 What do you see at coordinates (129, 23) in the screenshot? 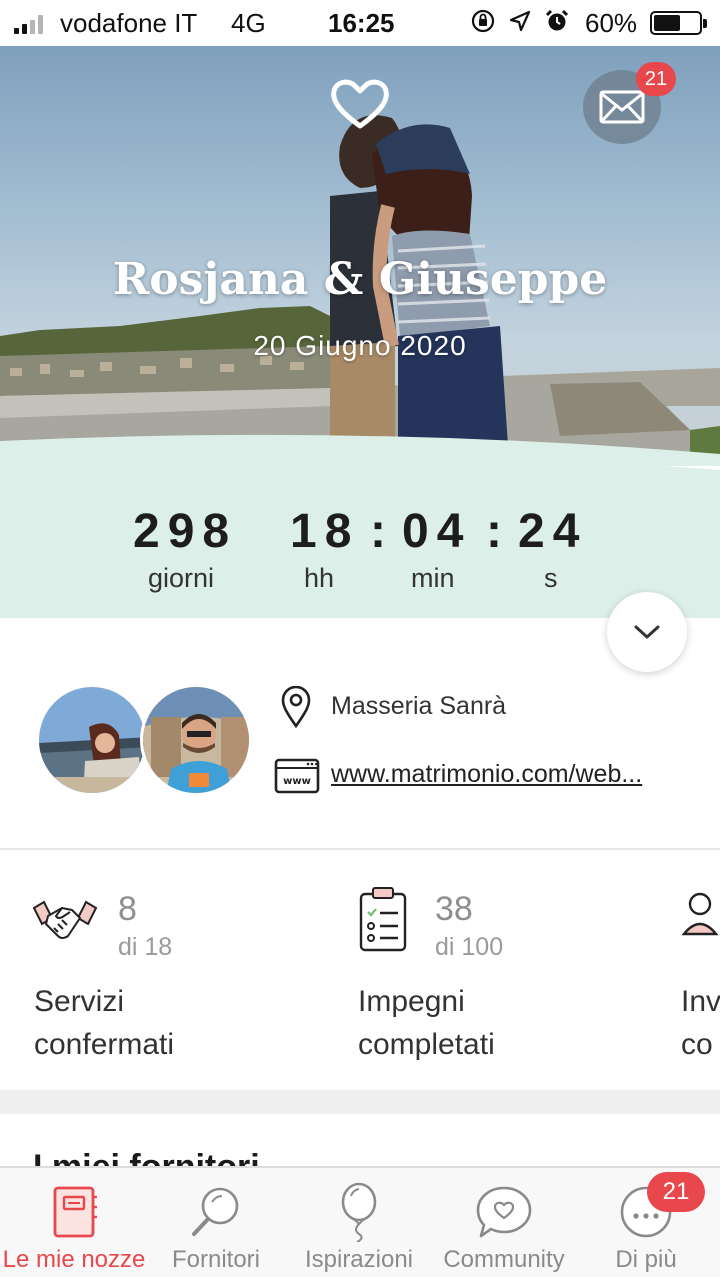
I see `carrier-name: vodafone IT` at bounding box center [129, 23].